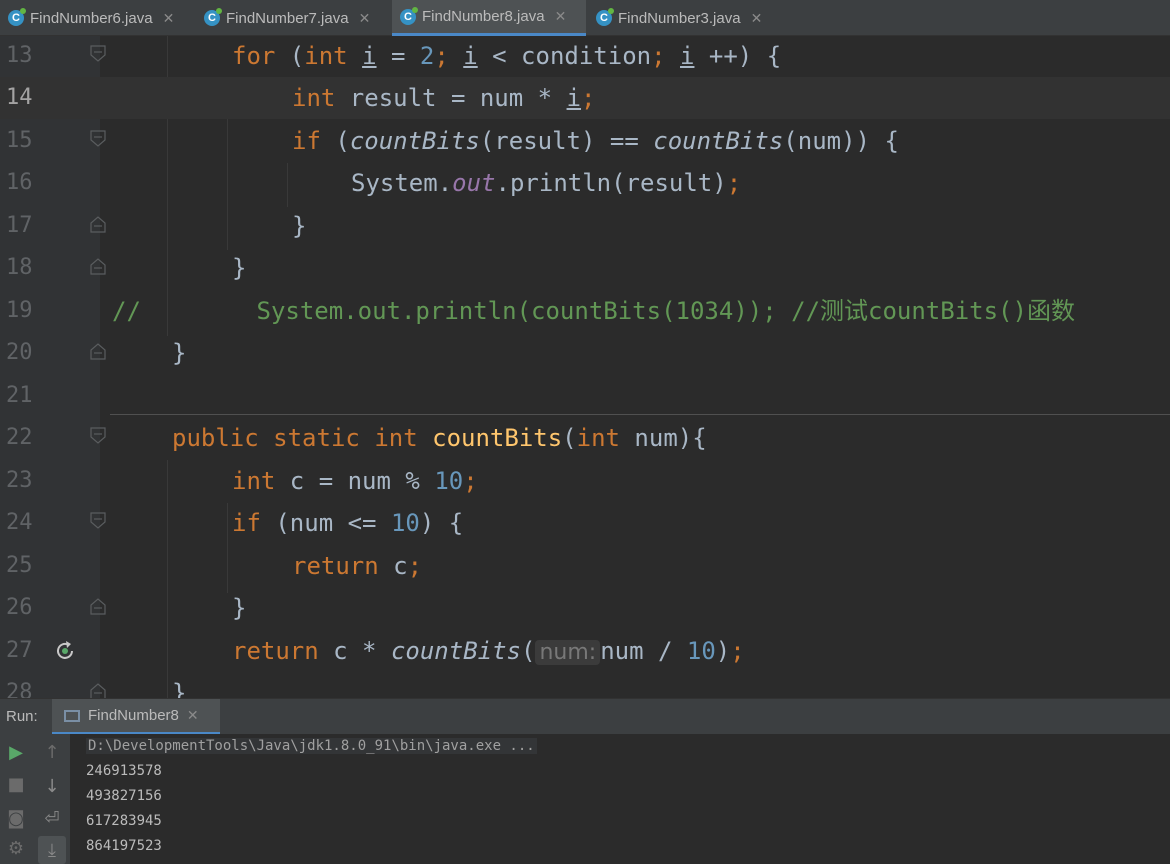  I want to click on line-number: 17, so click(19, 225).